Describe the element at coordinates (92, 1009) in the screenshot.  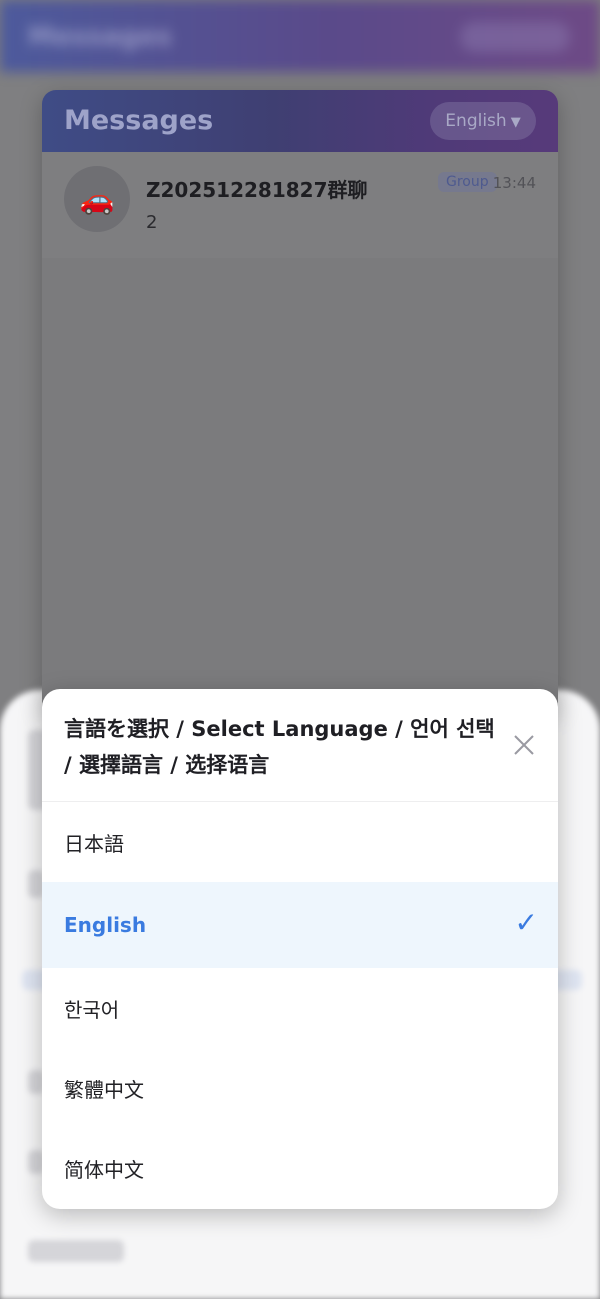
I see `language-option-label: 한국어` at that location.